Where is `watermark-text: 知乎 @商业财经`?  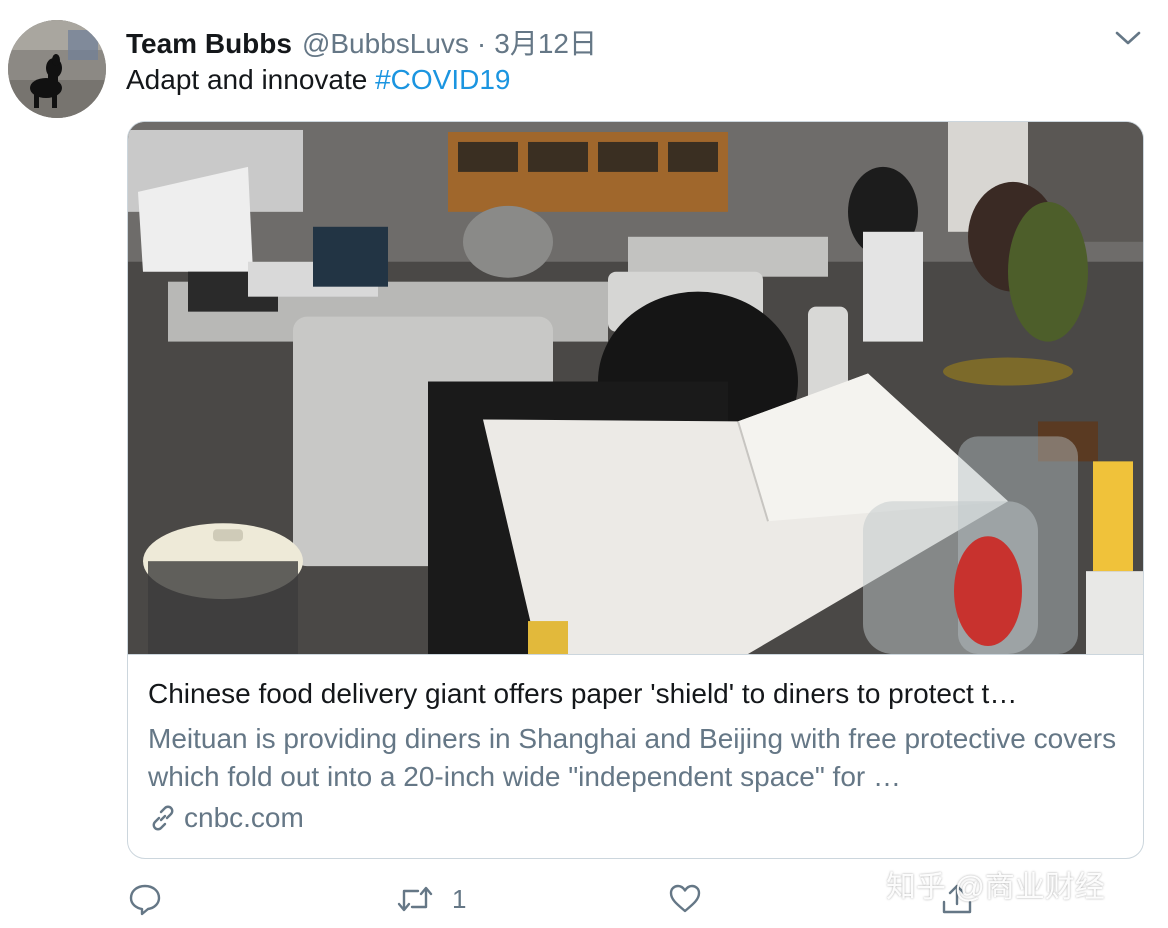 watermark-text: 知乎 @商业财经 is located at coordinates (995, 887).